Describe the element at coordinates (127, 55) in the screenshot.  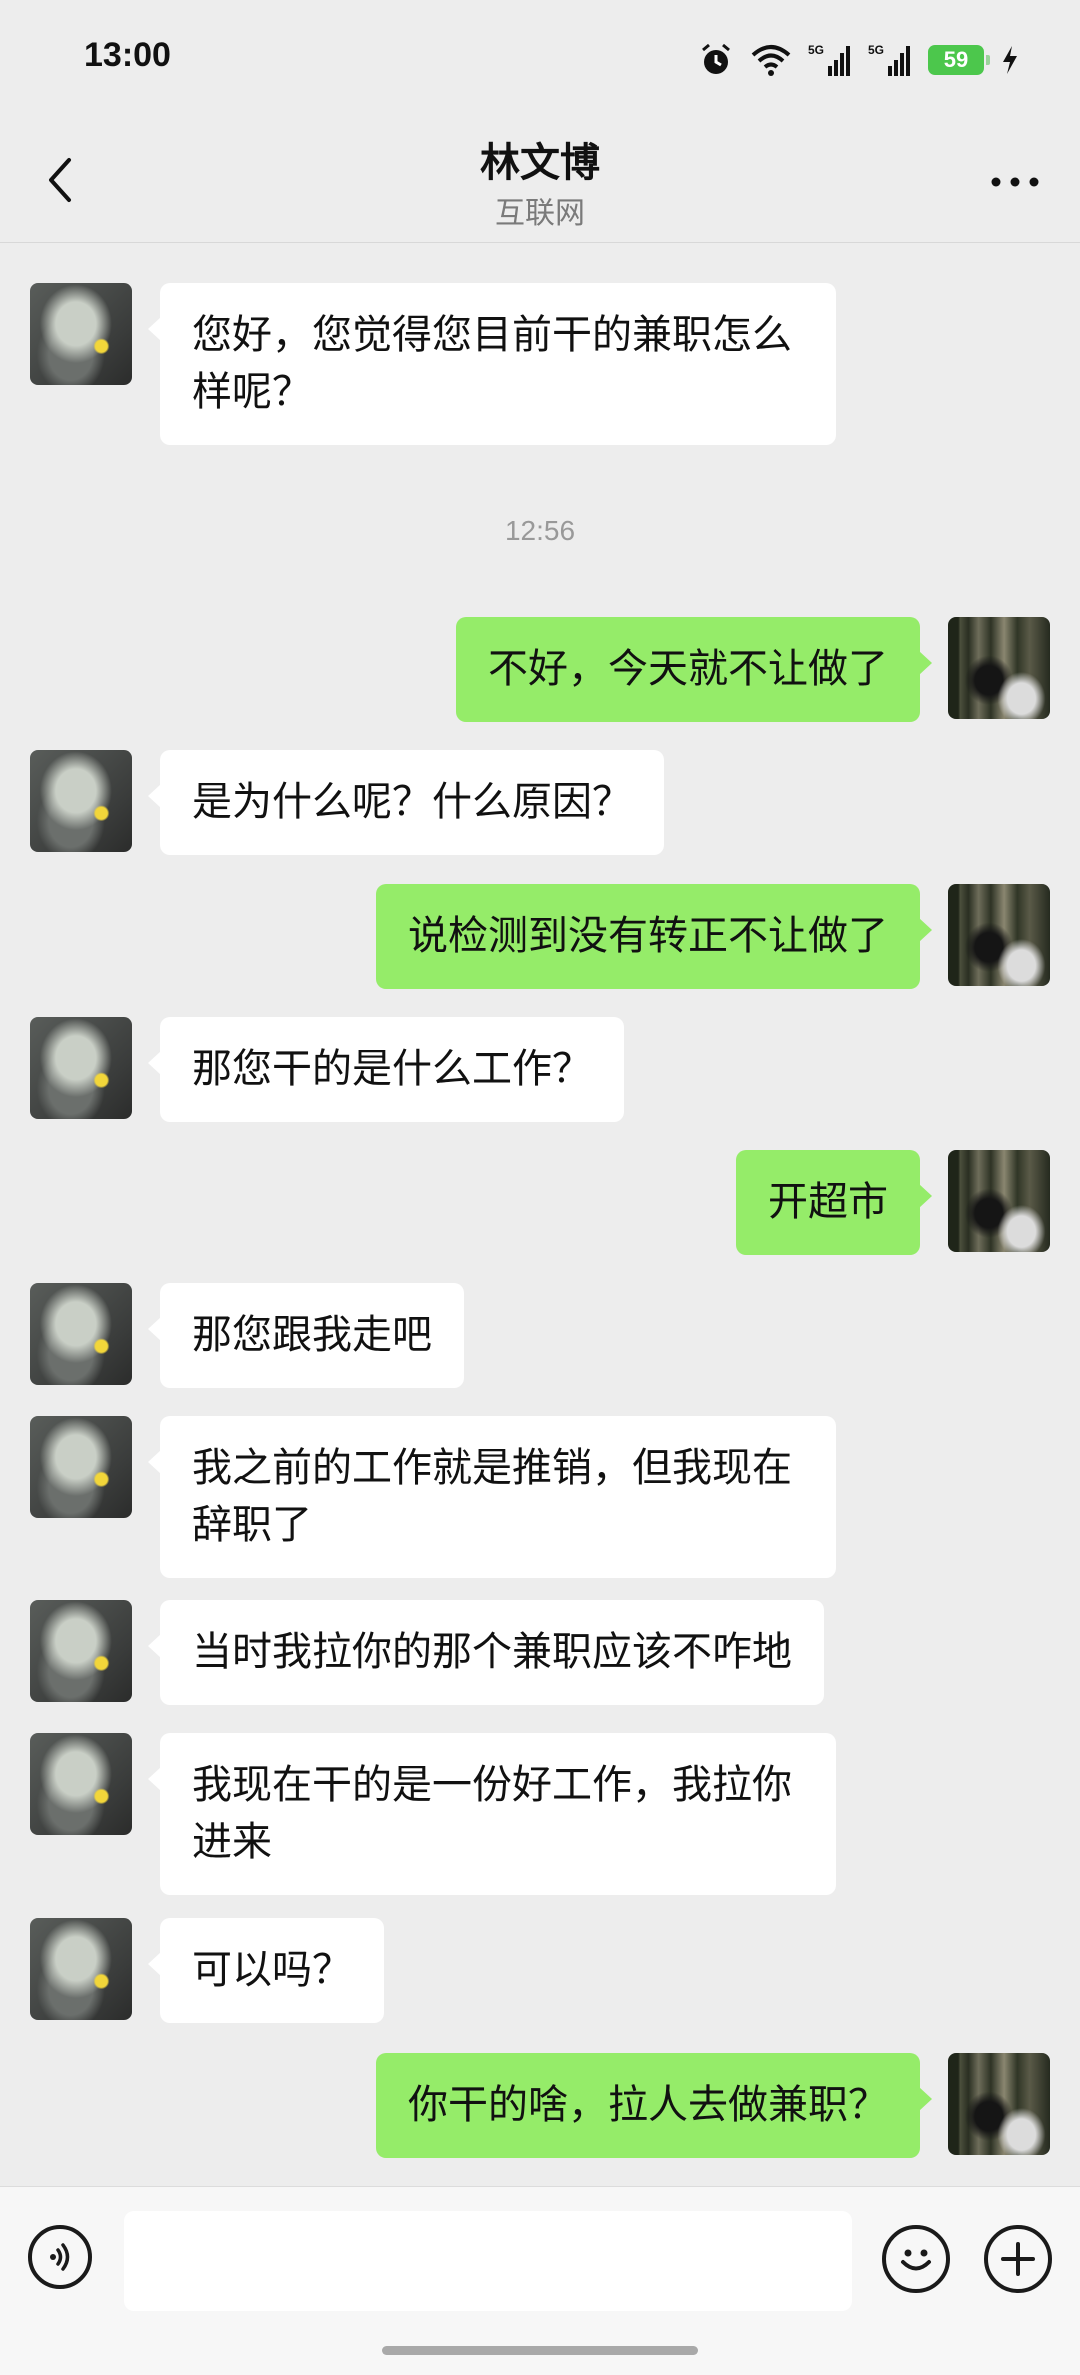
I see `status-time: 13:00` at that location.